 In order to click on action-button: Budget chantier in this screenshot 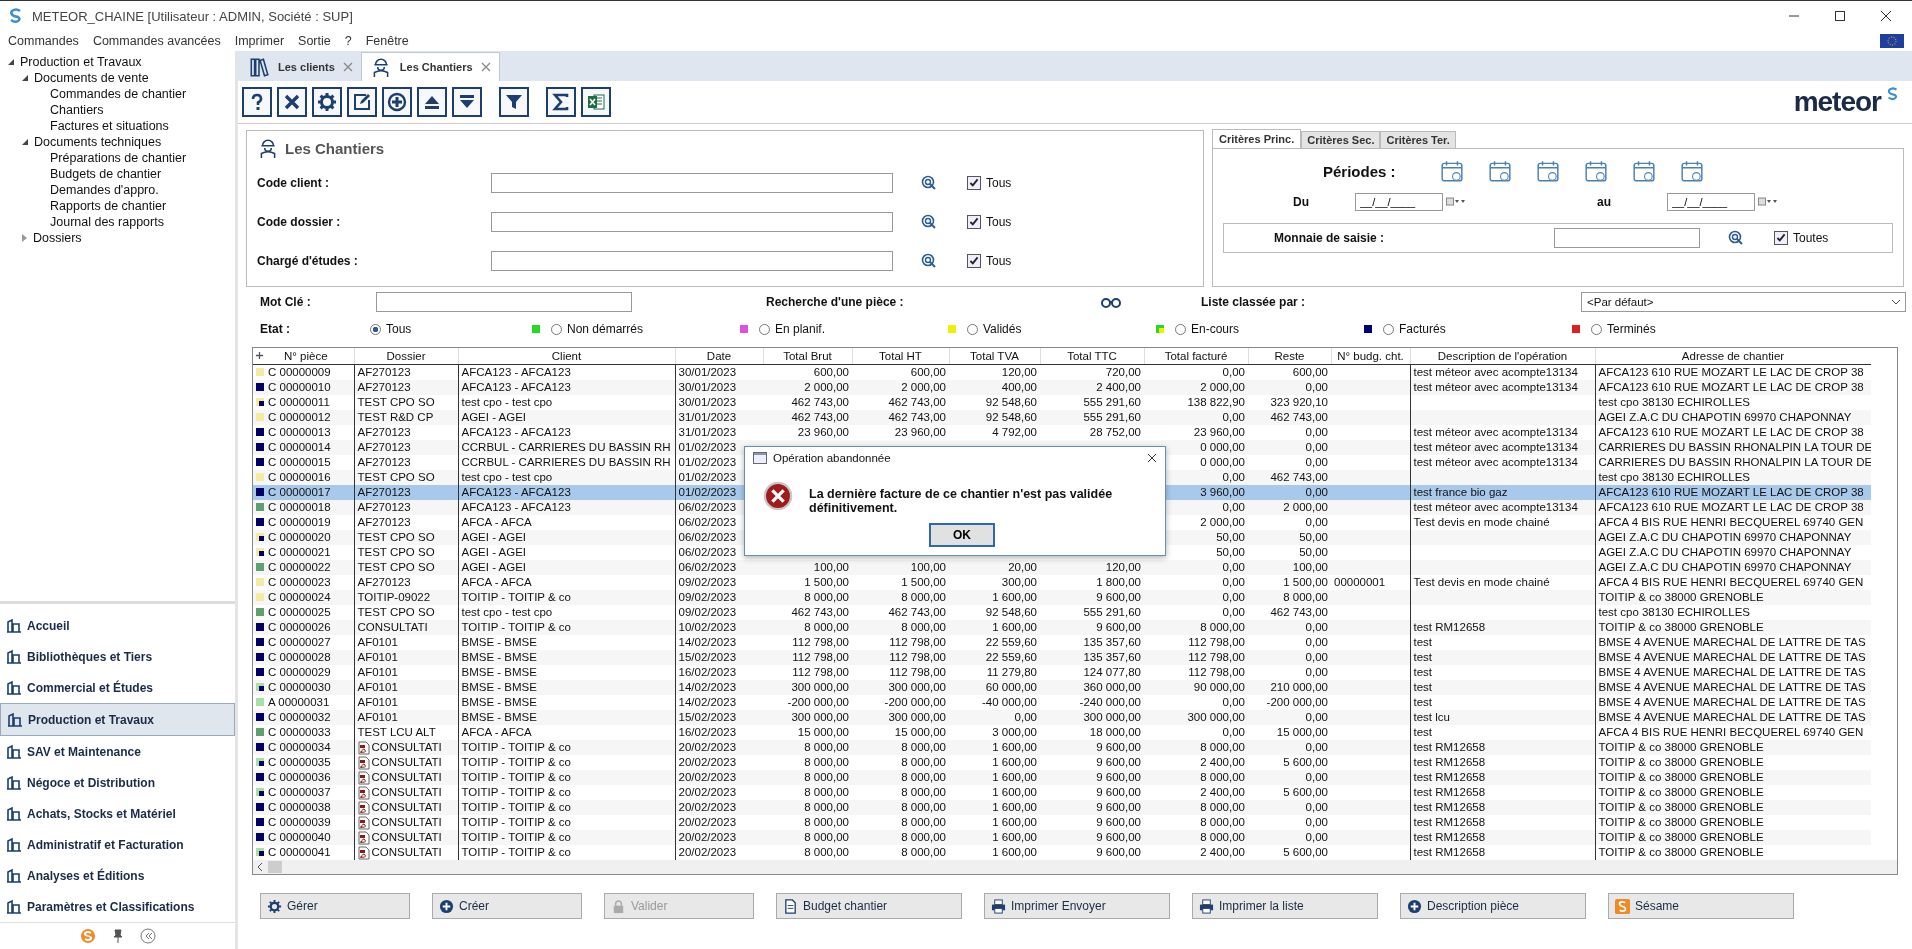, I will do `click(869, 906)`.